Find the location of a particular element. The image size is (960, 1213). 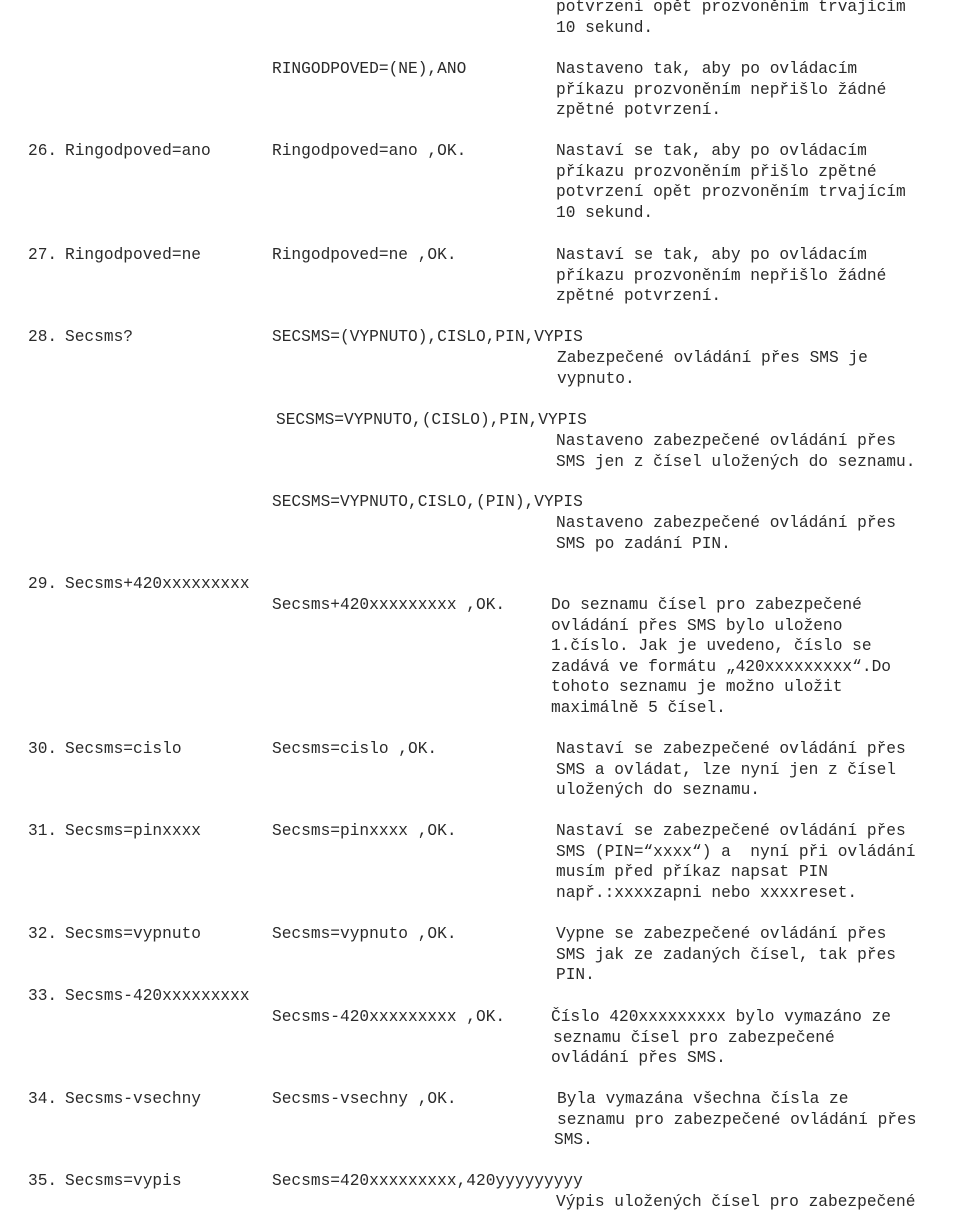

row-command: Secsms=vypnuto is located at coordinates (133, 934).